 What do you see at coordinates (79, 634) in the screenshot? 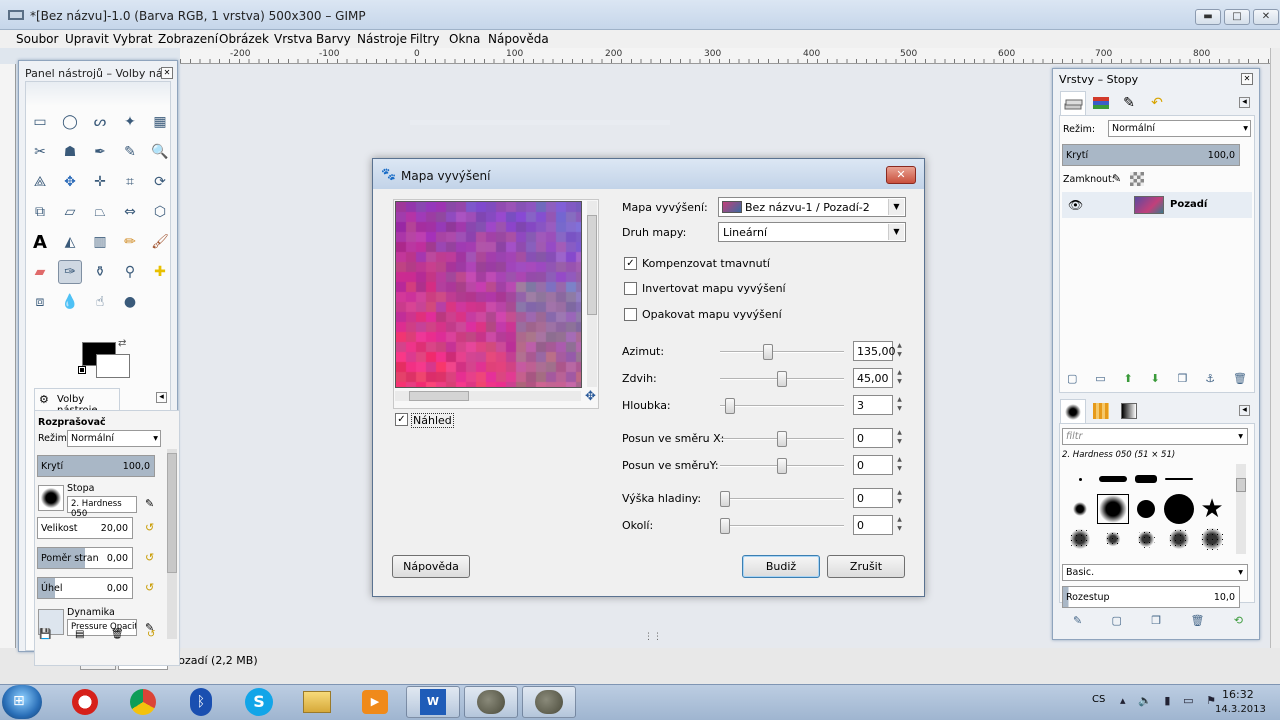
I see `restore-options-icon: ▤` at bounding box center [79, 634].